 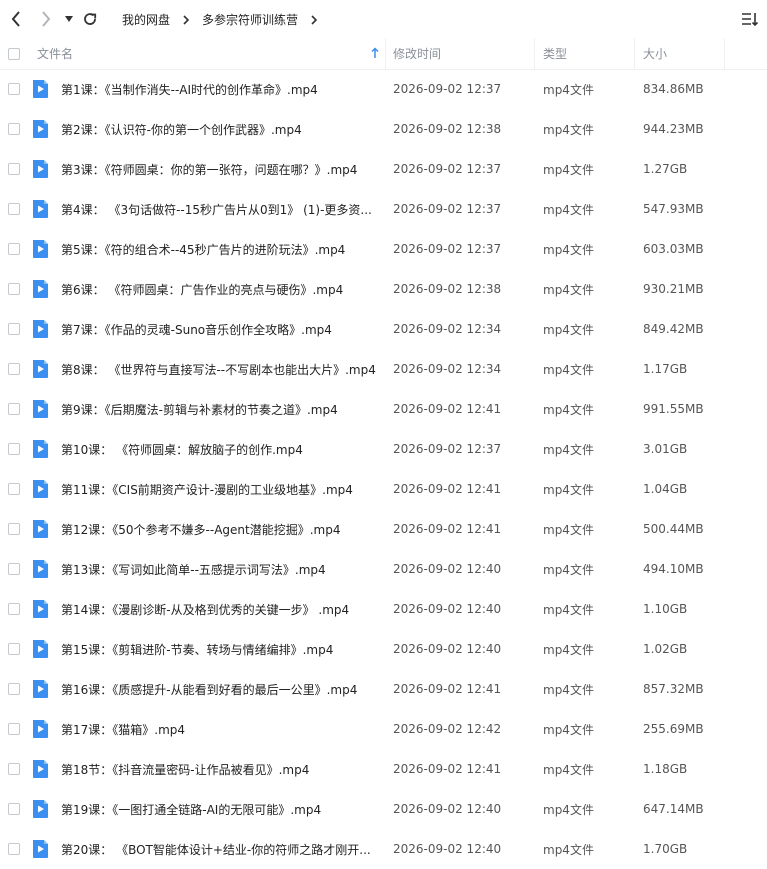 What do you see at coordinates (211, 53) in the screenshot?
I see `column-header-name: 文件名` at bounding box center [211, 53].